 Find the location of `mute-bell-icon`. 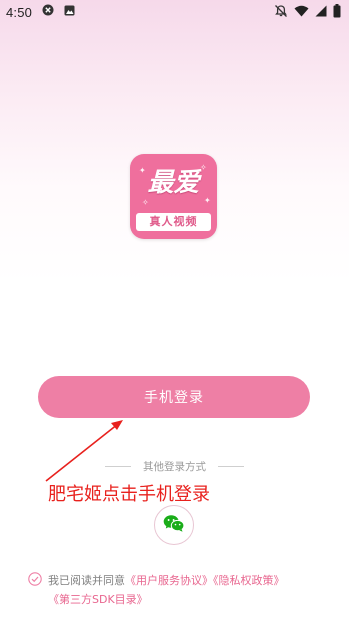

mute-bell-icon is located at coordinates (281, 13).